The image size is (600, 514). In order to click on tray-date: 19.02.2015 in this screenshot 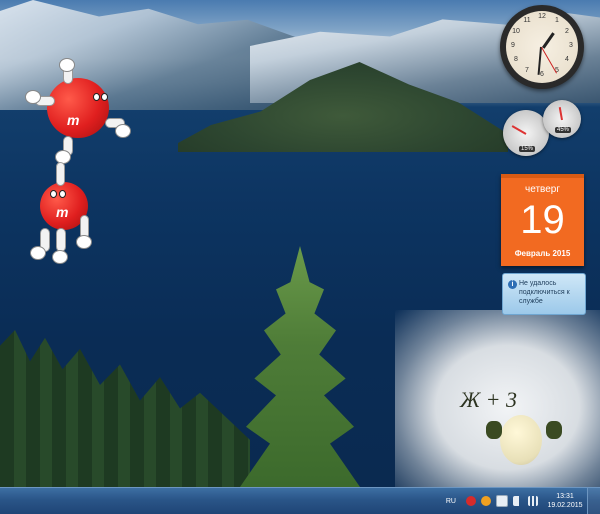, I will do `click(565, 505)`.